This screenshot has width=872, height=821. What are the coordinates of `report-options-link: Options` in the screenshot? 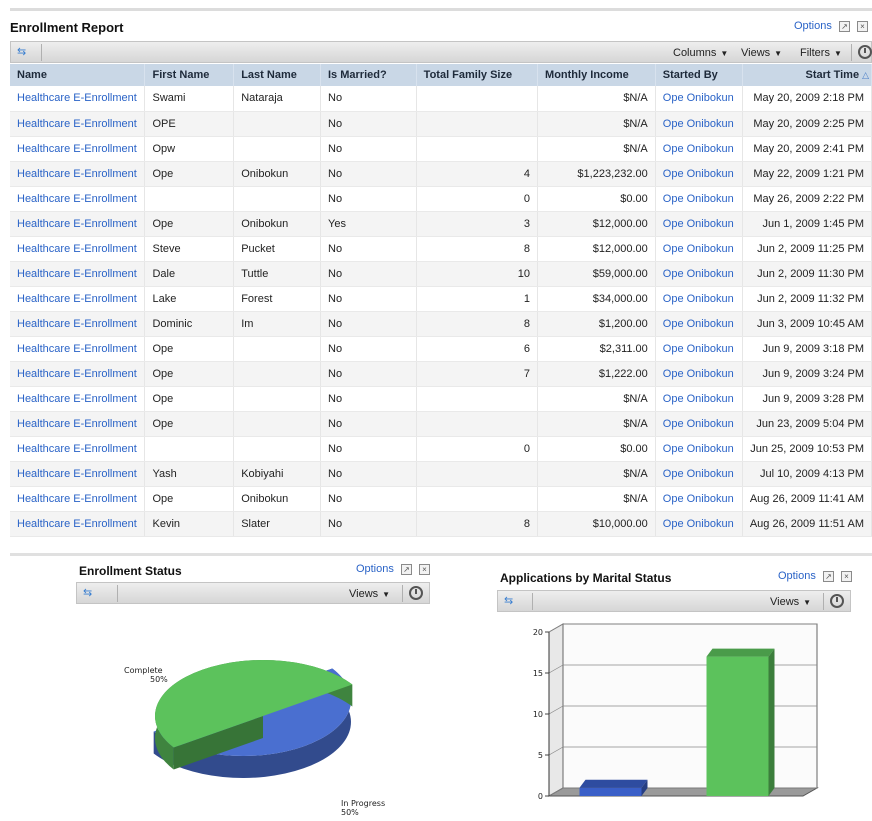 It's located at (813, 26).